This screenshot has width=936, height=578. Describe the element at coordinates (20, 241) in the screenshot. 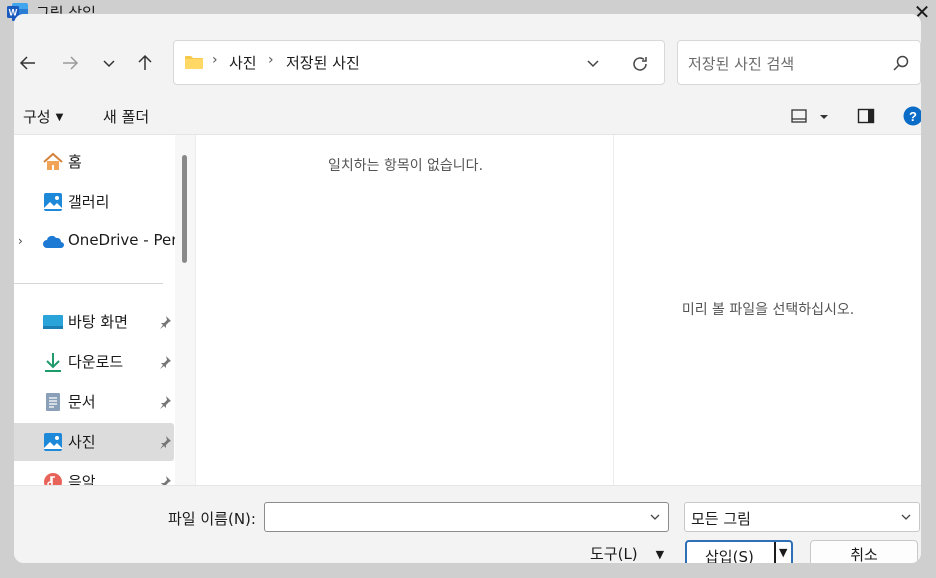

I see `expand-chevron-icon: ›` at that location.